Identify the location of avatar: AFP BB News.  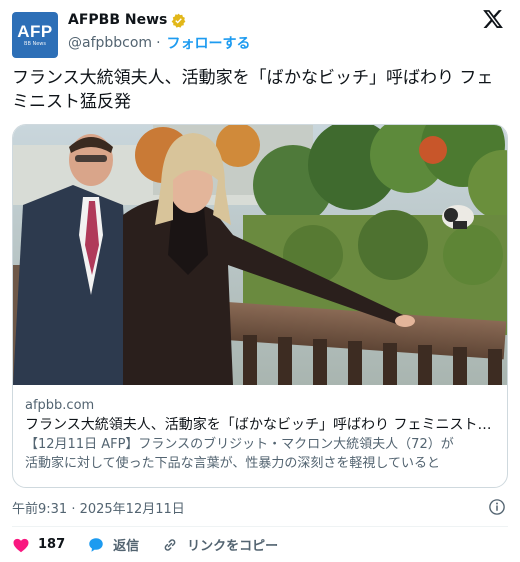
(35, 35).